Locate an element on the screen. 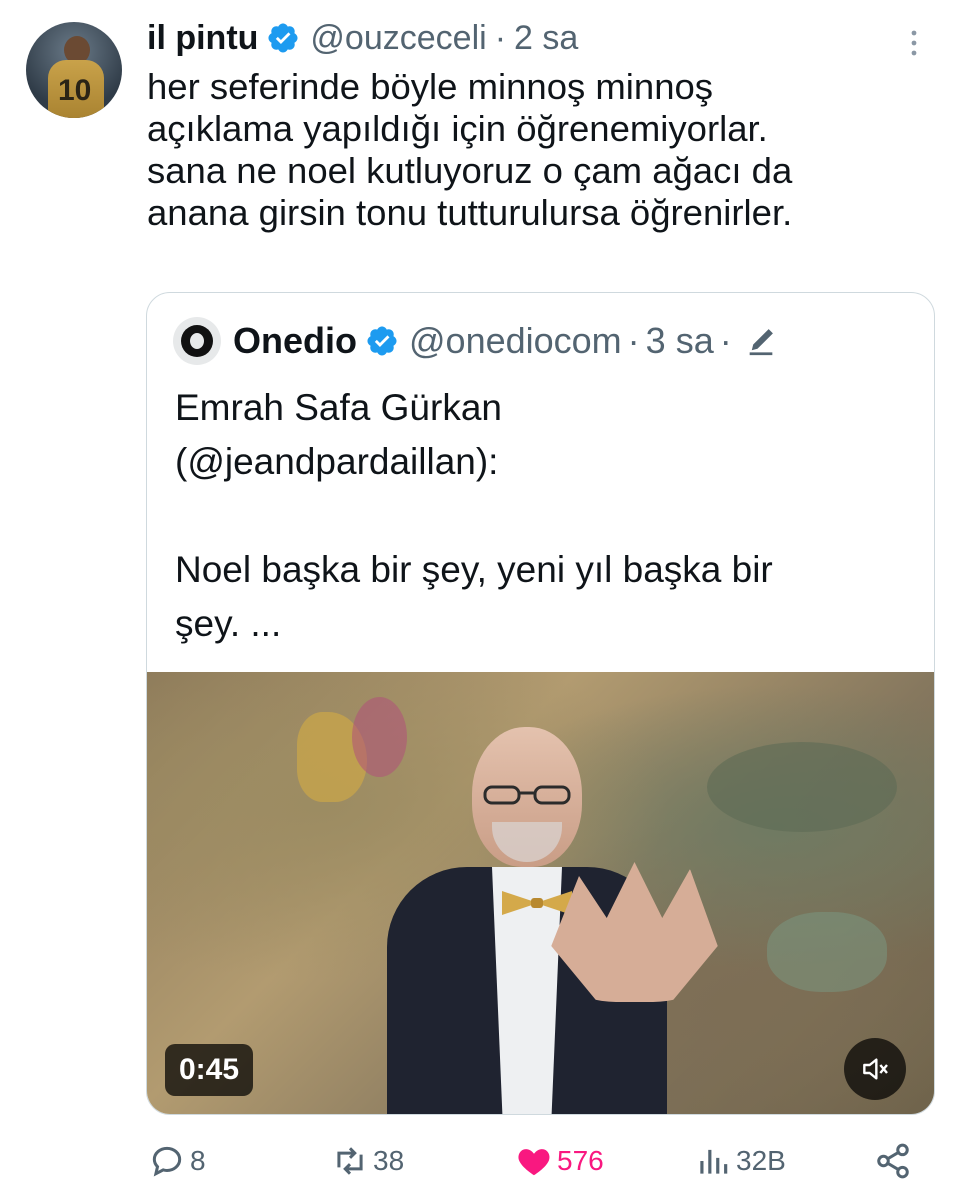  action-bar: 8 38 576 32B is located at coordinates (538, 1163).